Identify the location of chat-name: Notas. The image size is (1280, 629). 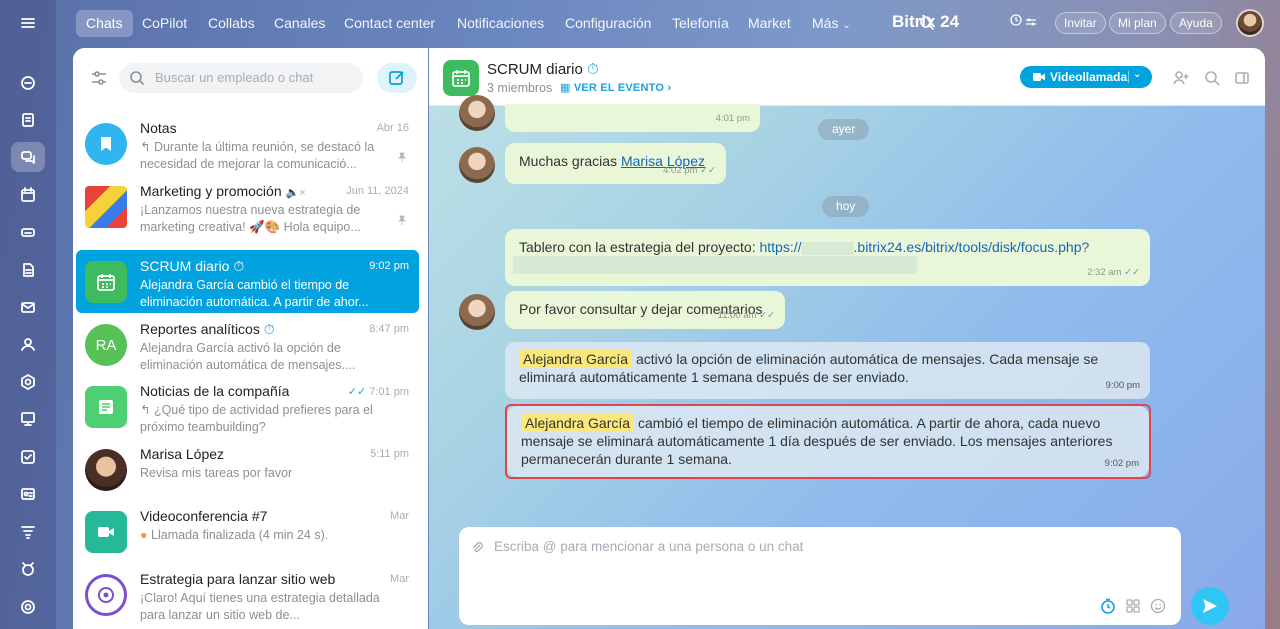
(158, 128).